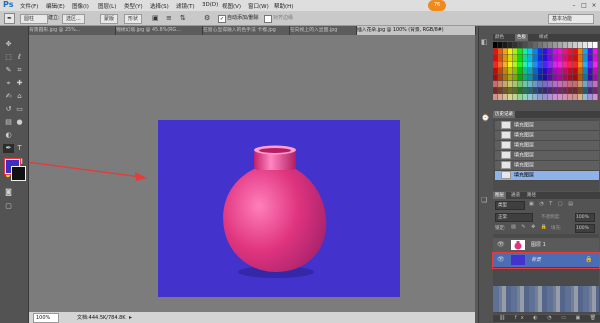 The height and width of the screenshot is (323, 600). I want to click on color-swatches, so click(546, 74).